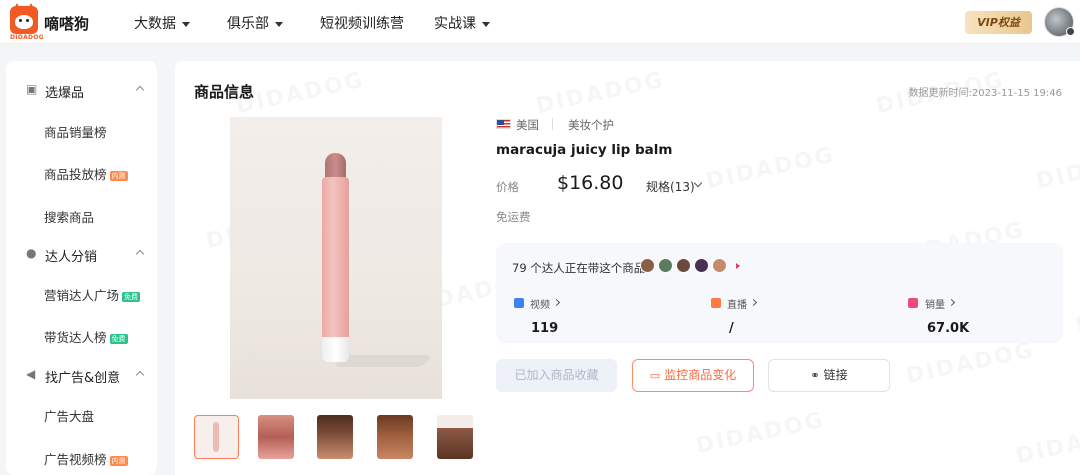 The height and width of the screenshot is (475, 1080). What do you see at coordinates (31, 374) in the screenshot?
I see `megaphone-icon: ◀` at bounding box center [31, 374].